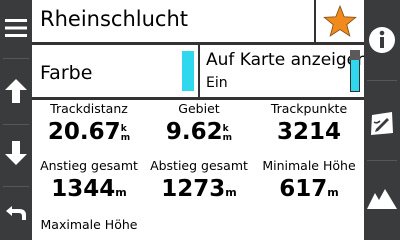 This screenshot has width=400, height=240. I want to click on color-label: Farbe, so click(66, 73).